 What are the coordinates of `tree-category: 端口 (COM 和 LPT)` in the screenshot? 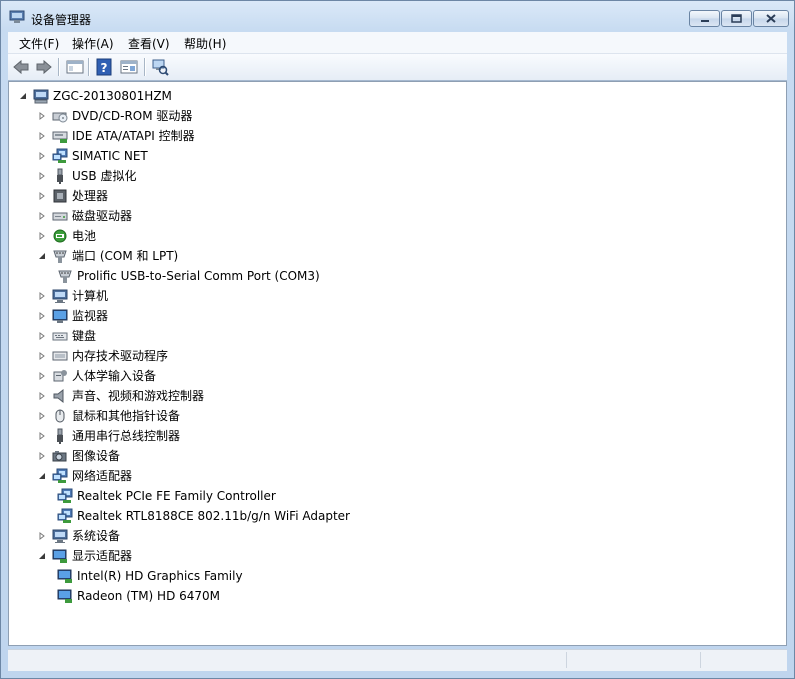 It's located at (108, 256).